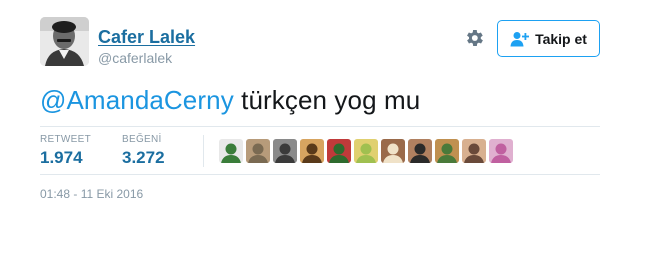 This screenshot has width=648, height=257. I want to click on tweet-timestamp: 01:48 - 11 Eki 2016, so click(91, 194).